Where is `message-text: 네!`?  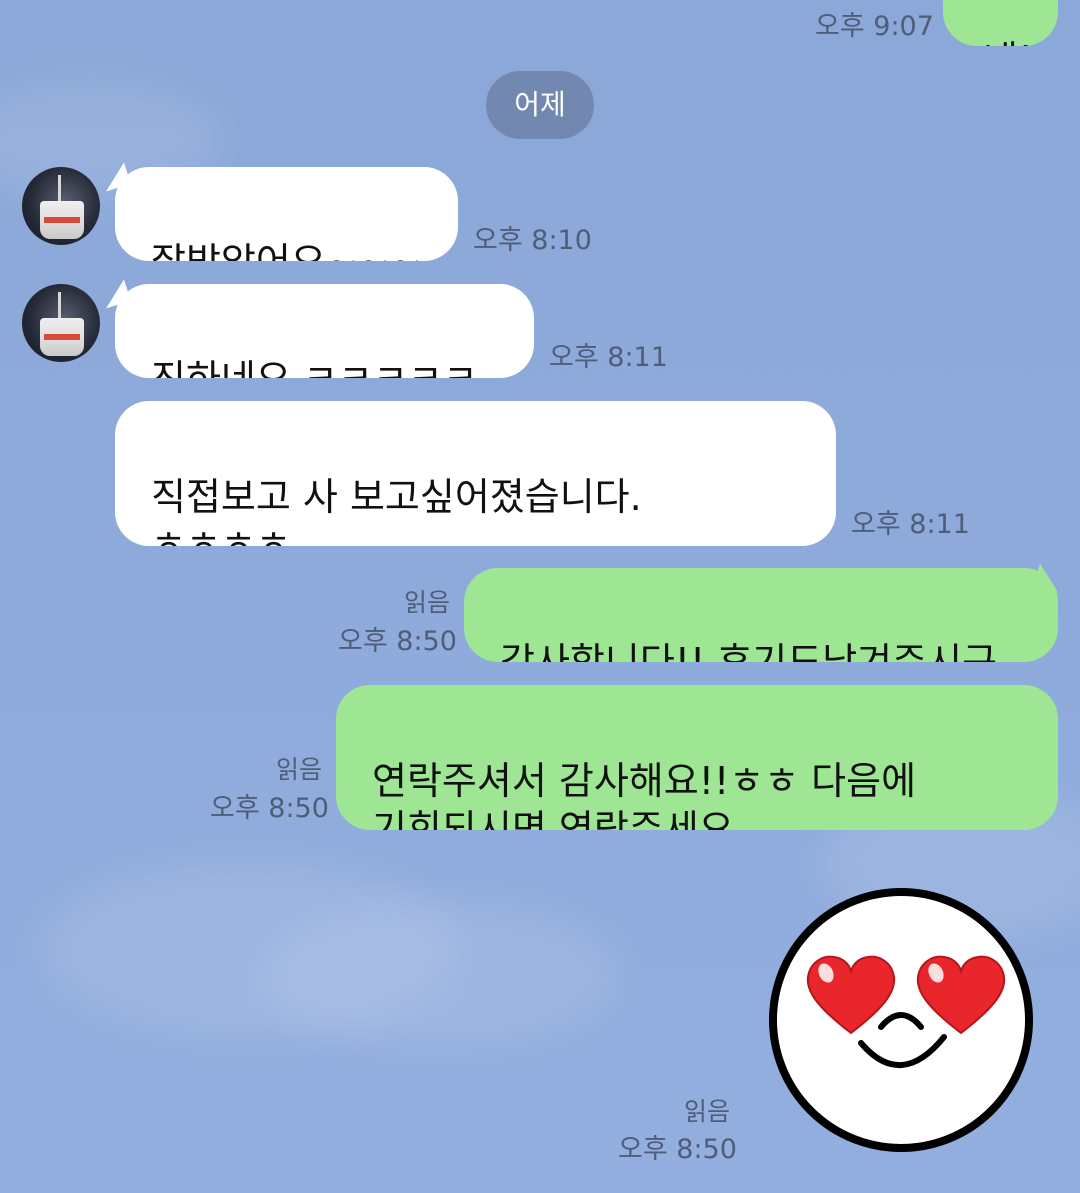
message-text: 네! is located at coordinates (1008, 42).